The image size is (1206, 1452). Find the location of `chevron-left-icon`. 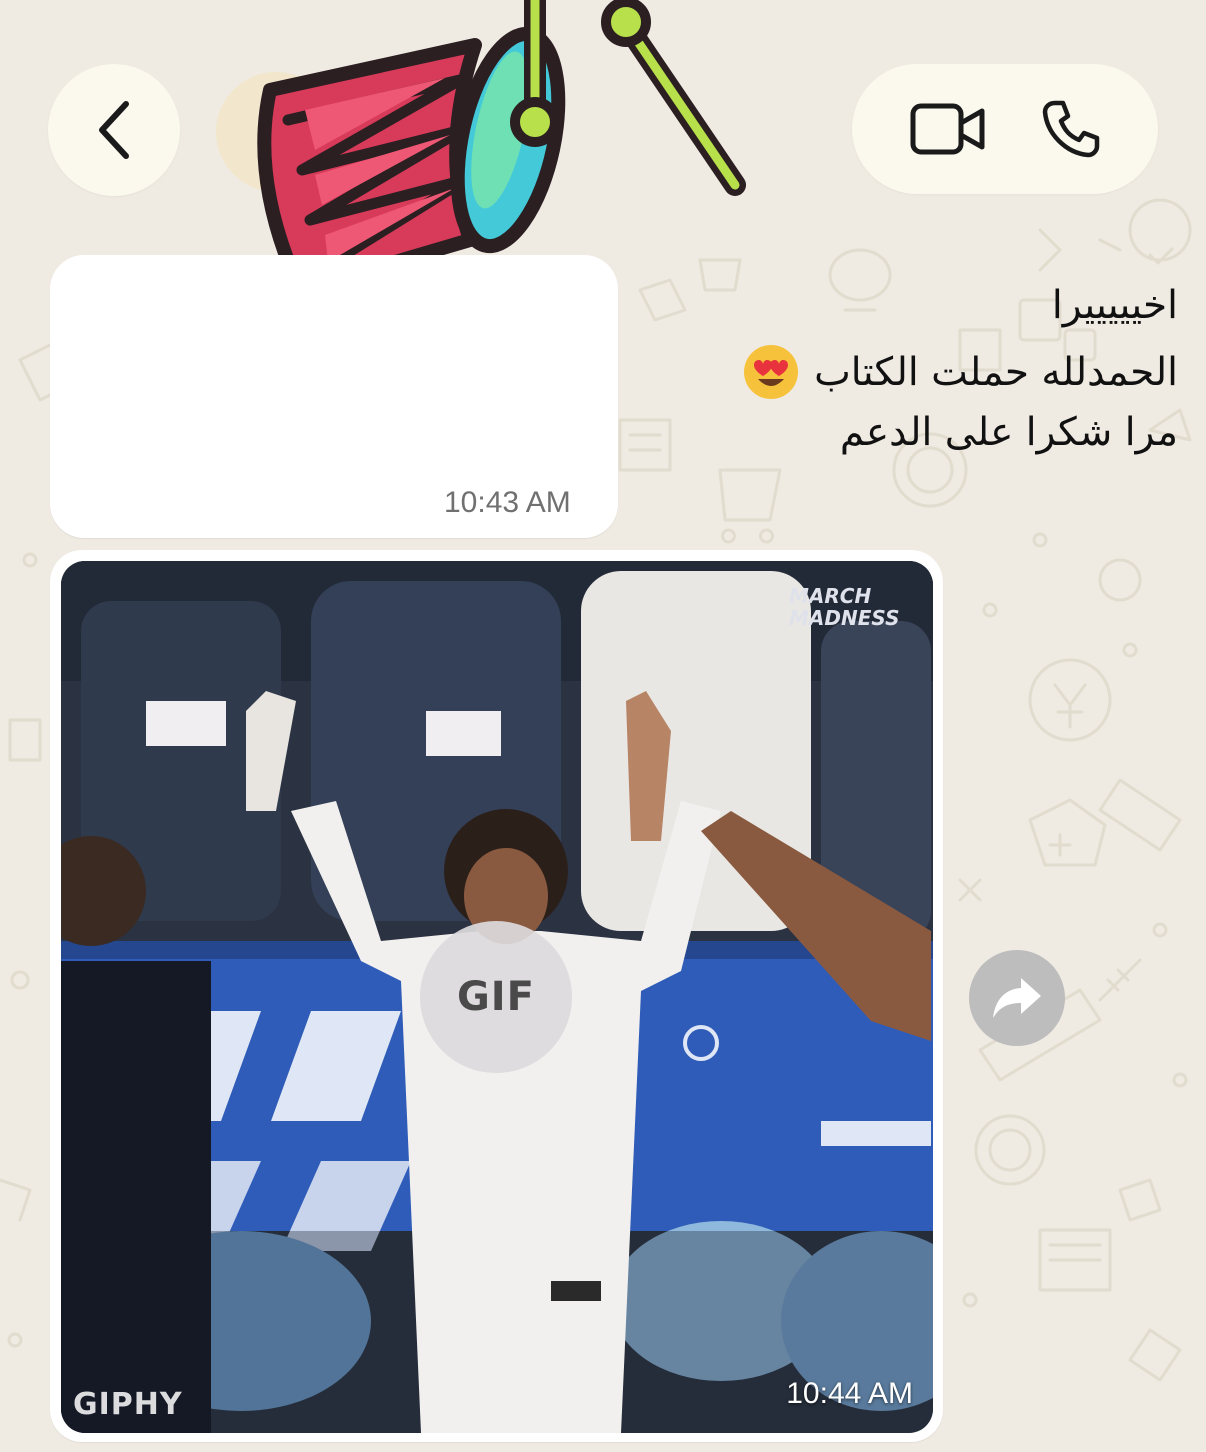

chevron-left-icon is located at coordinates (114, 130).